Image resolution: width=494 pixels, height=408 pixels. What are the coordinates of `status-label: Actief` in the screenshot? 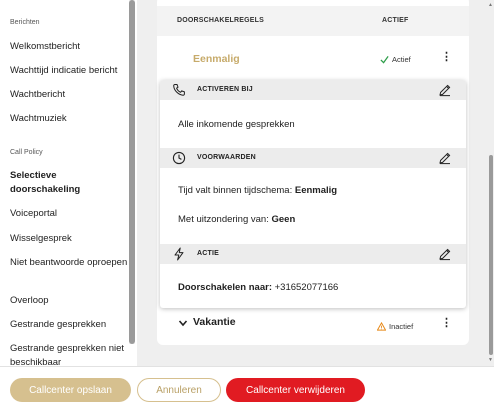 It's located at (401, 59).